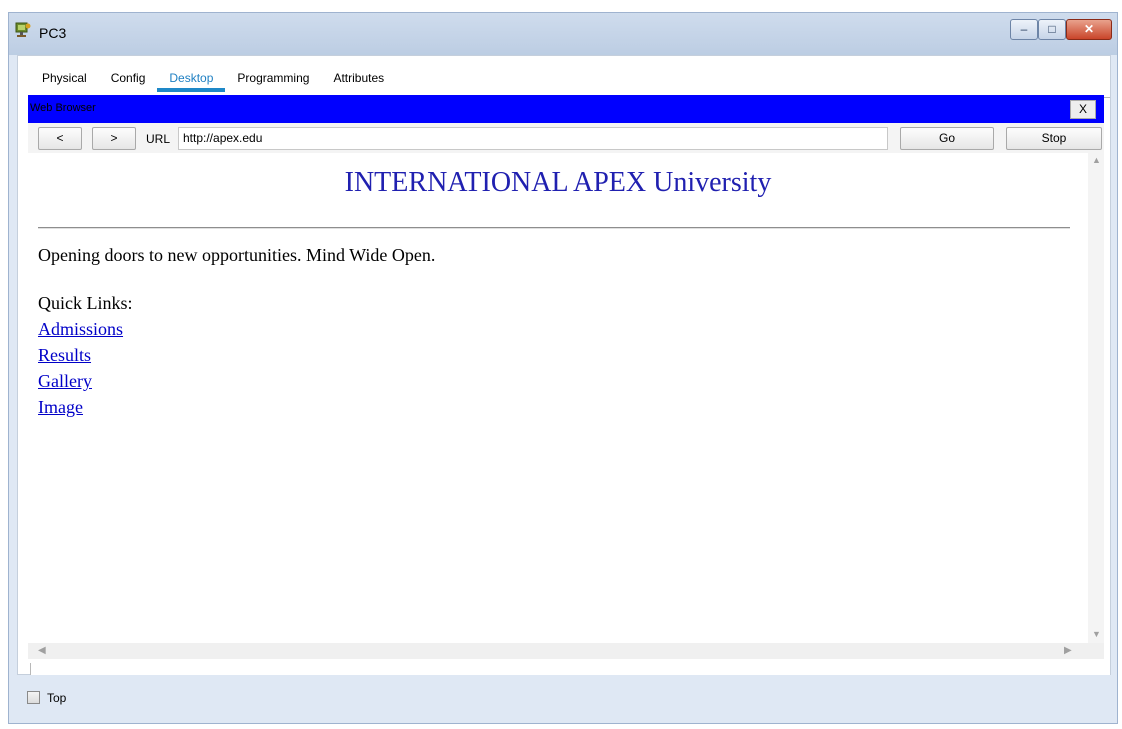  What do you see at coordinates (60, 407) in the screenshot?
I see `link-image: Image` at bounding box center [60, 407].